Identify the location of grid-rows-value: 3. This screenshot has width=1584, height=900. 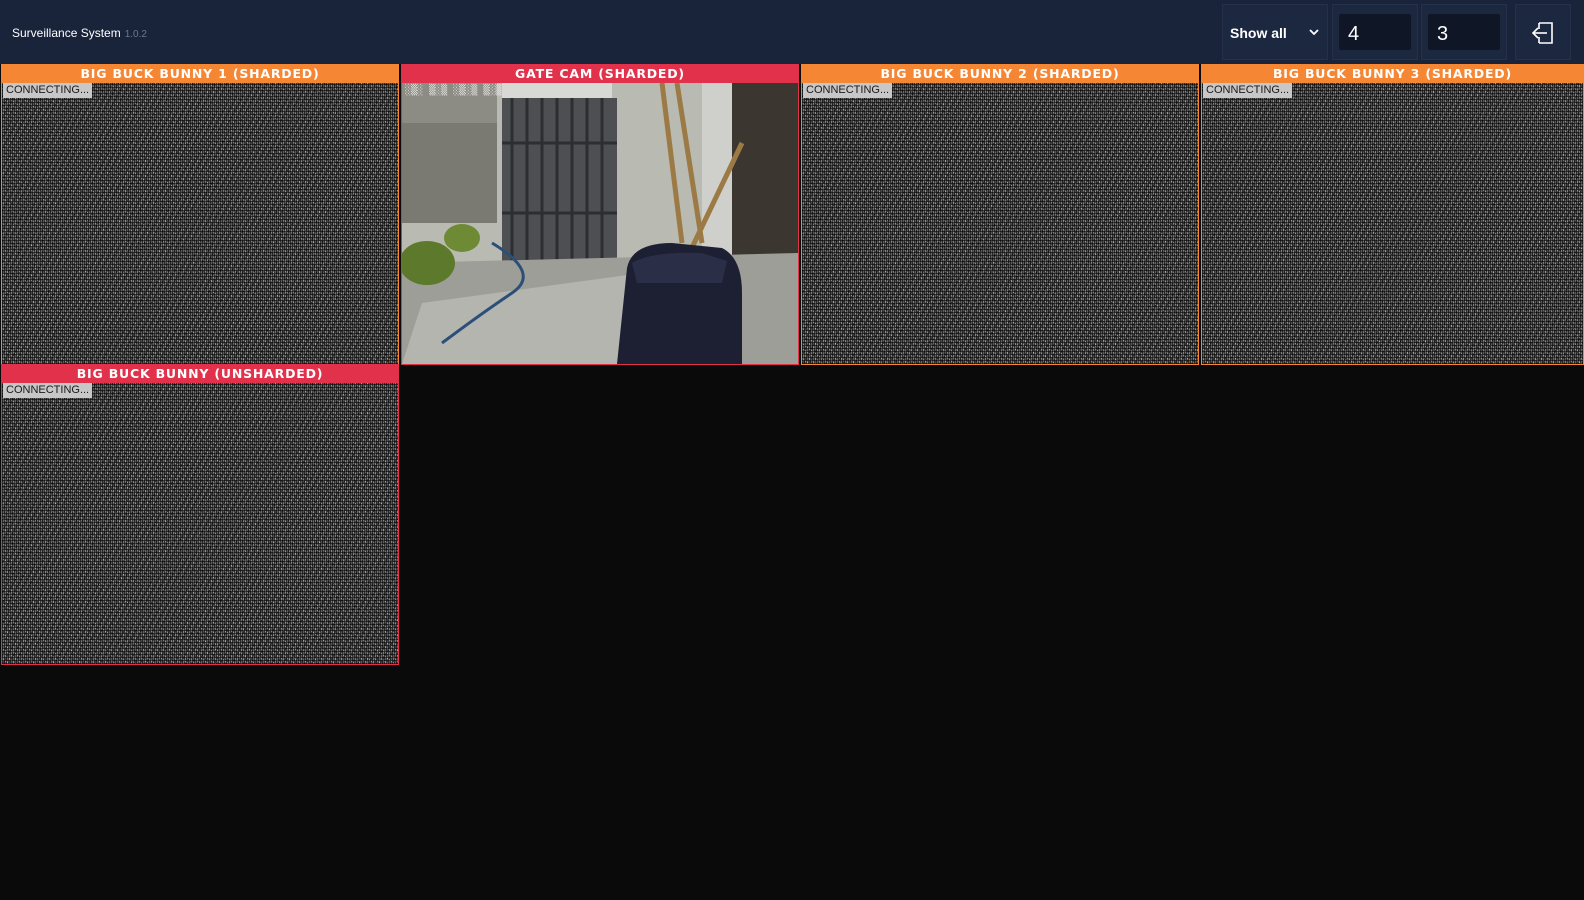
(1464, 32).